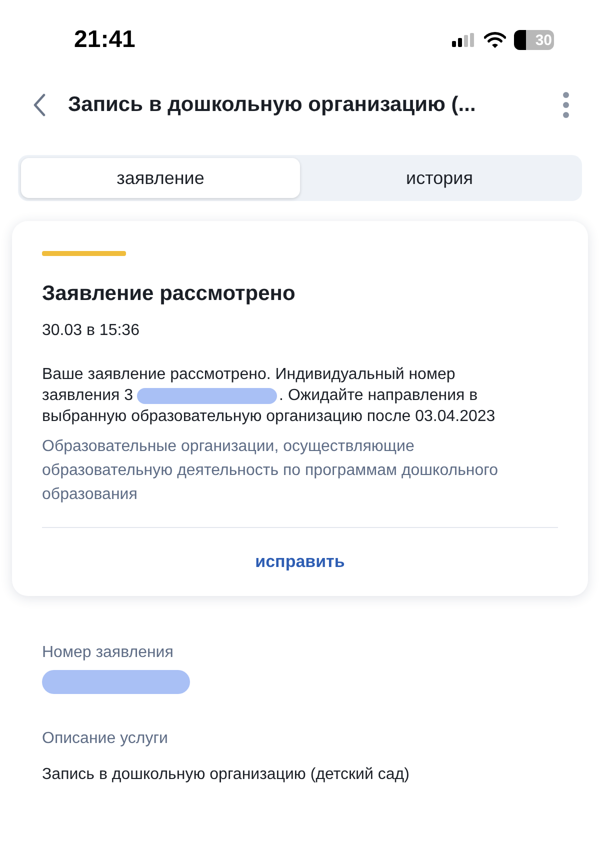 This screenshot has height=862, width=600. Describe the element at coordinates (495, 40) in the screenshot. I see `wifi-icon` at that location.